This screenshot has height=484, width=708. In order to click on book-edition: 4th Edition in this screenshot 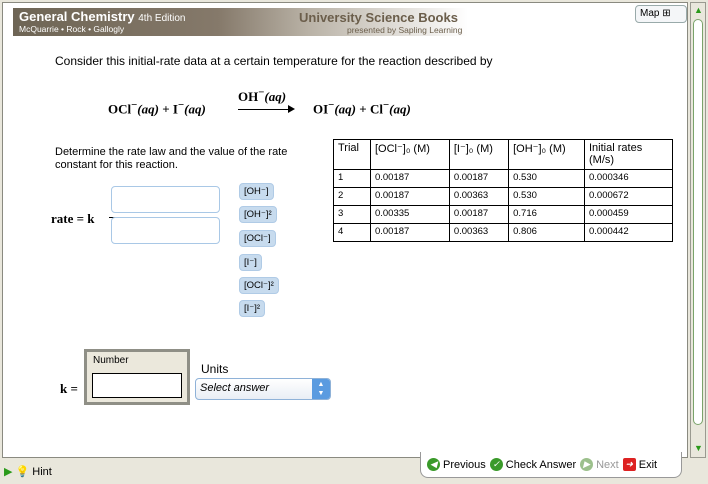, I will do `click(162, 18)`.